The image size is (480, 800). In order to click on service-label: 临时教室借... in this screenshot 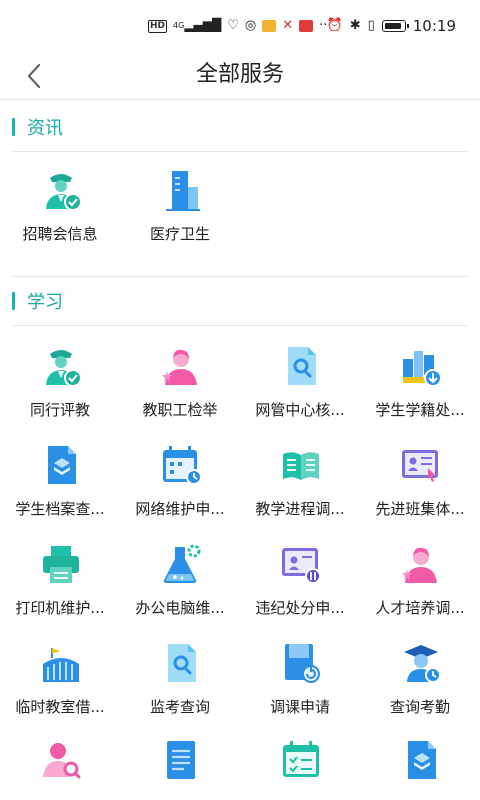, I will do `click(60, 707)`.